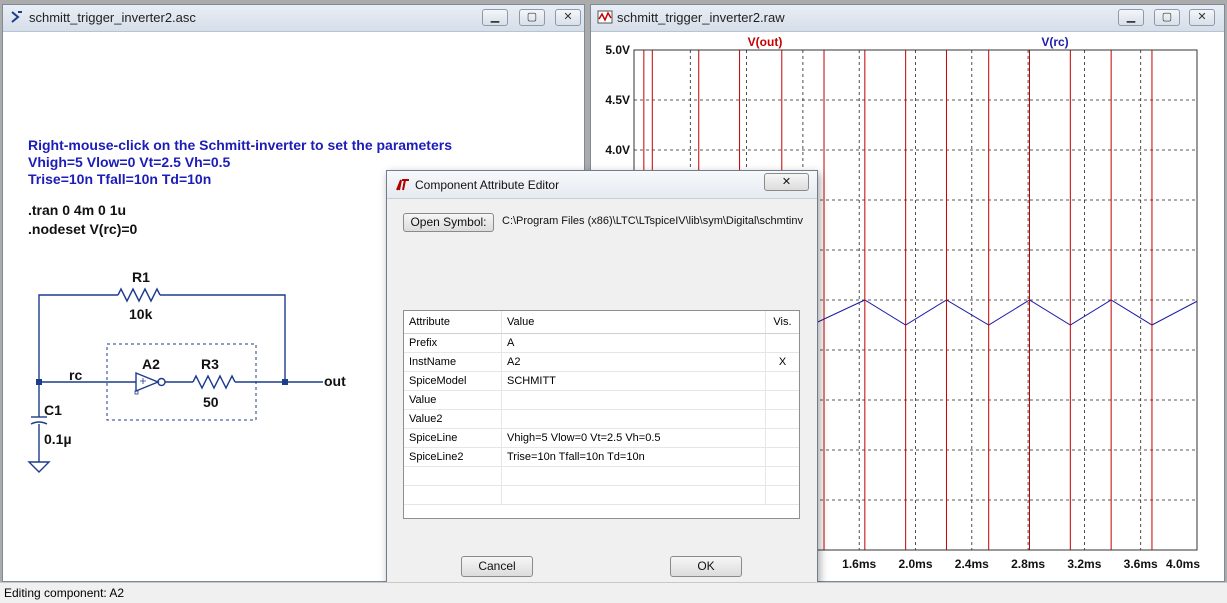  I want to click on comment-line-3: Trise=10n Tfall=10n Td=10n, so click(120, 179).